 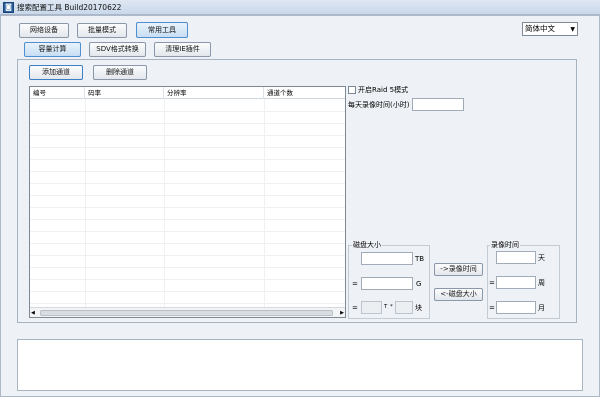 What do you see at coordinates (57, 93) in the screenshot?
I see `column-header-id: 编号` at bounding box center [57, 93].